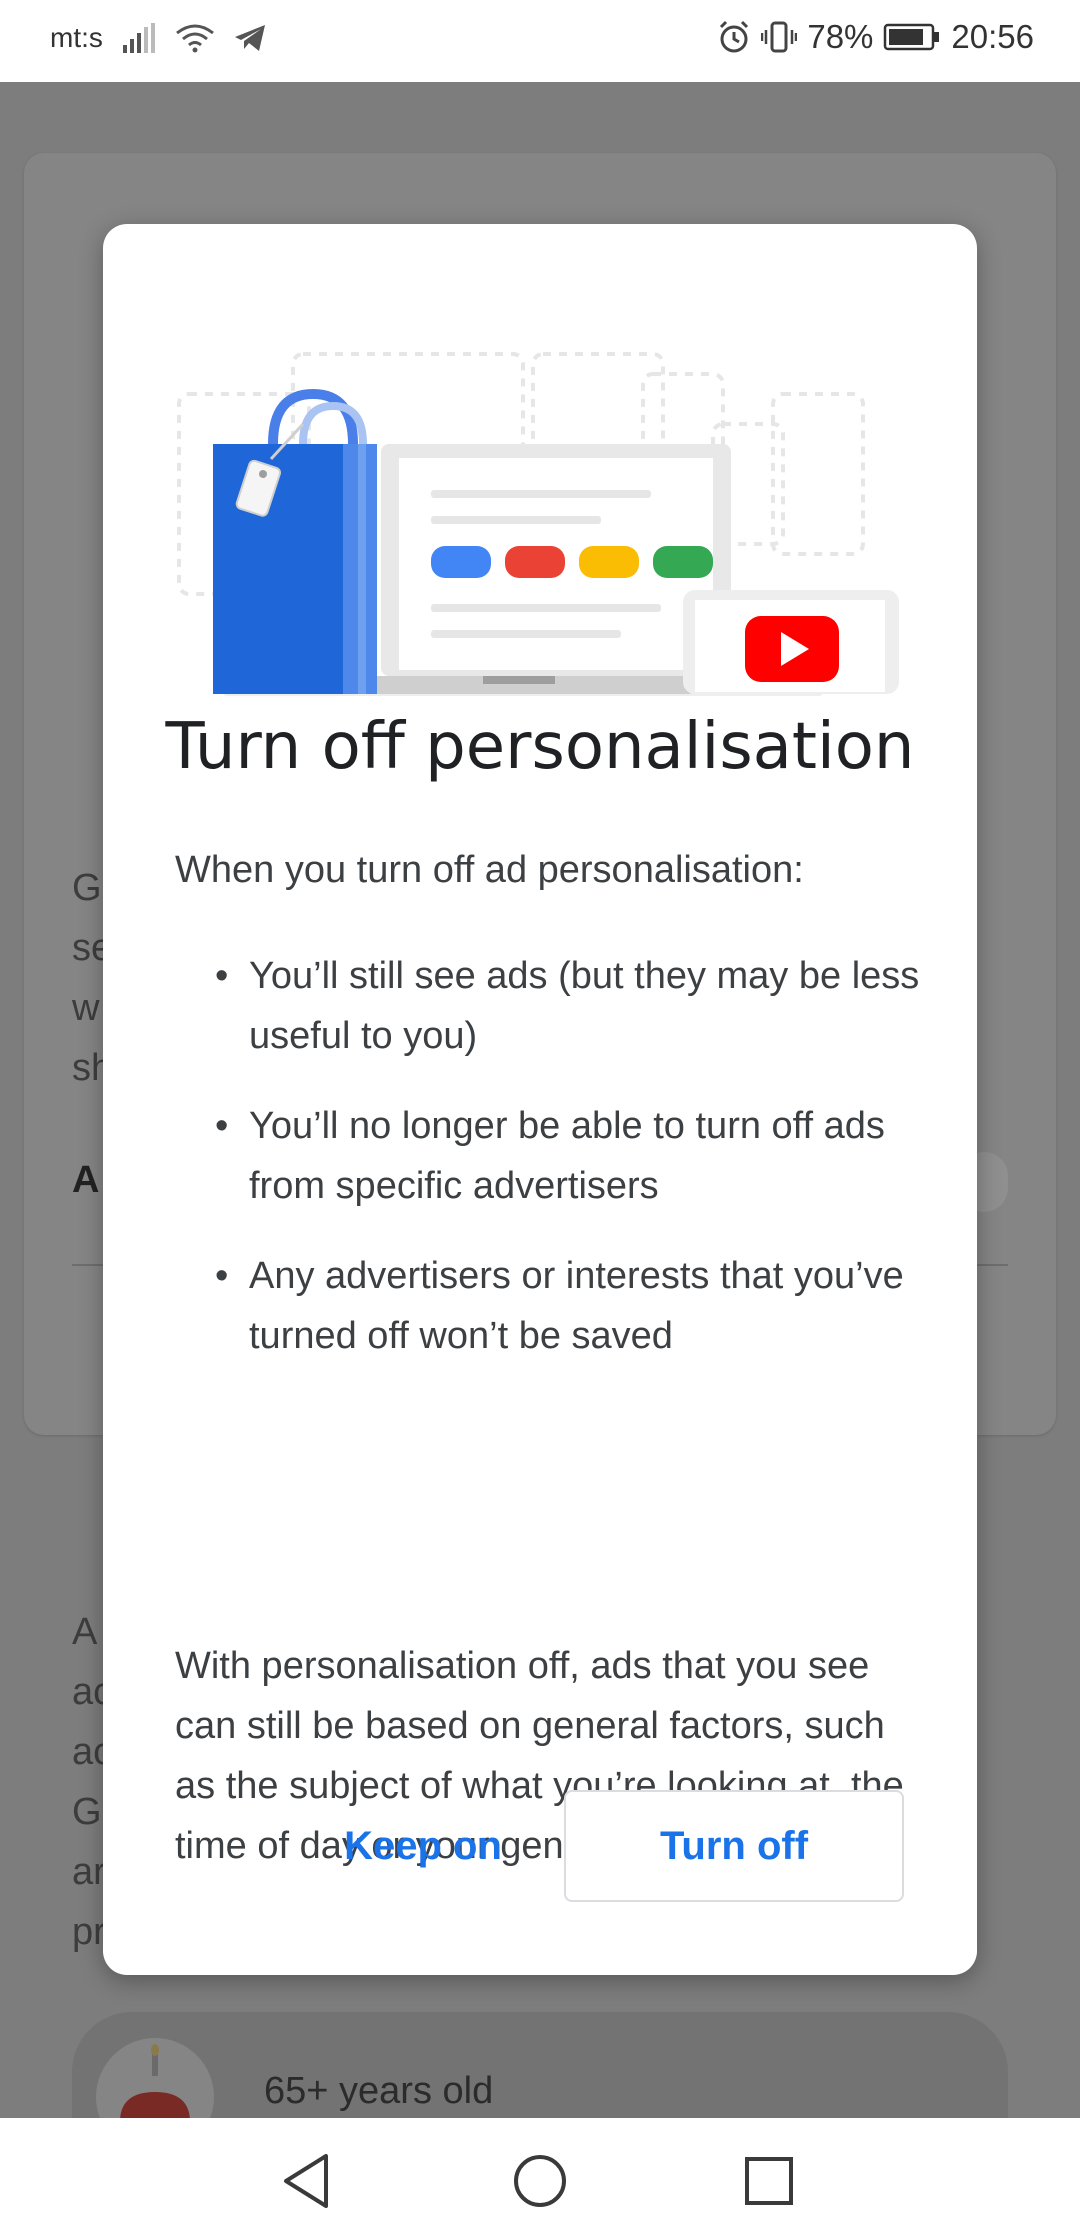  I want to click on carrier-label: mt:s, so click(76, 37).